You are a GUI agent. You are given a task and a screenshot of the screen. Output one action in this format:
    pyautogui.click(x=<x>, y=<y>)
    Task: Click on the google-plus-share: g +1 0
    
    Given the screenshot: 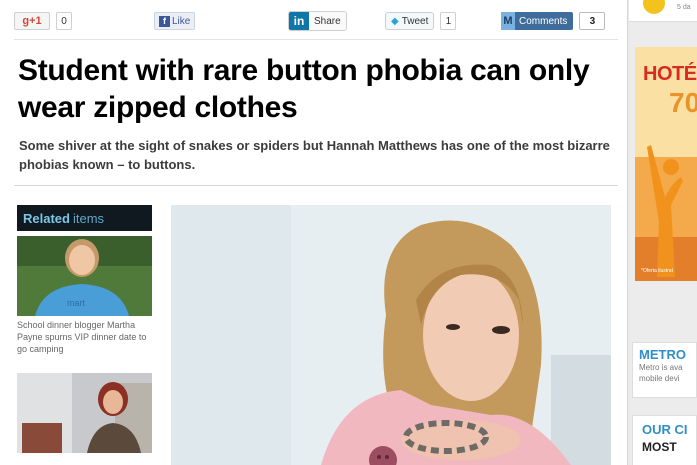 What is the action you would take?
    pyautogui.click(x=43, y=21)
    